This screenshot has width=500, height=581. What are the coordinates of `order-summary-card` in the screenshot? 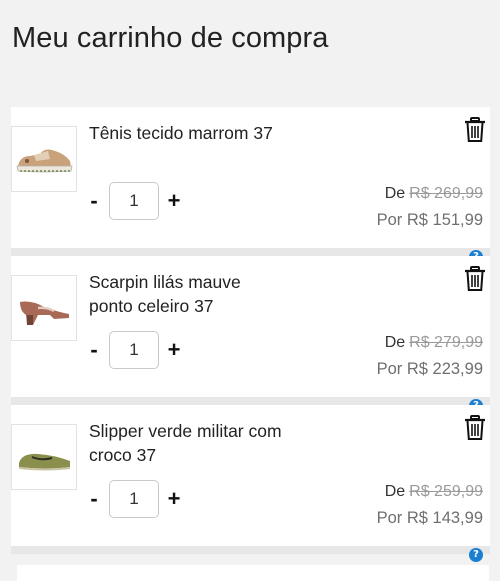 It's located at (253, 573).